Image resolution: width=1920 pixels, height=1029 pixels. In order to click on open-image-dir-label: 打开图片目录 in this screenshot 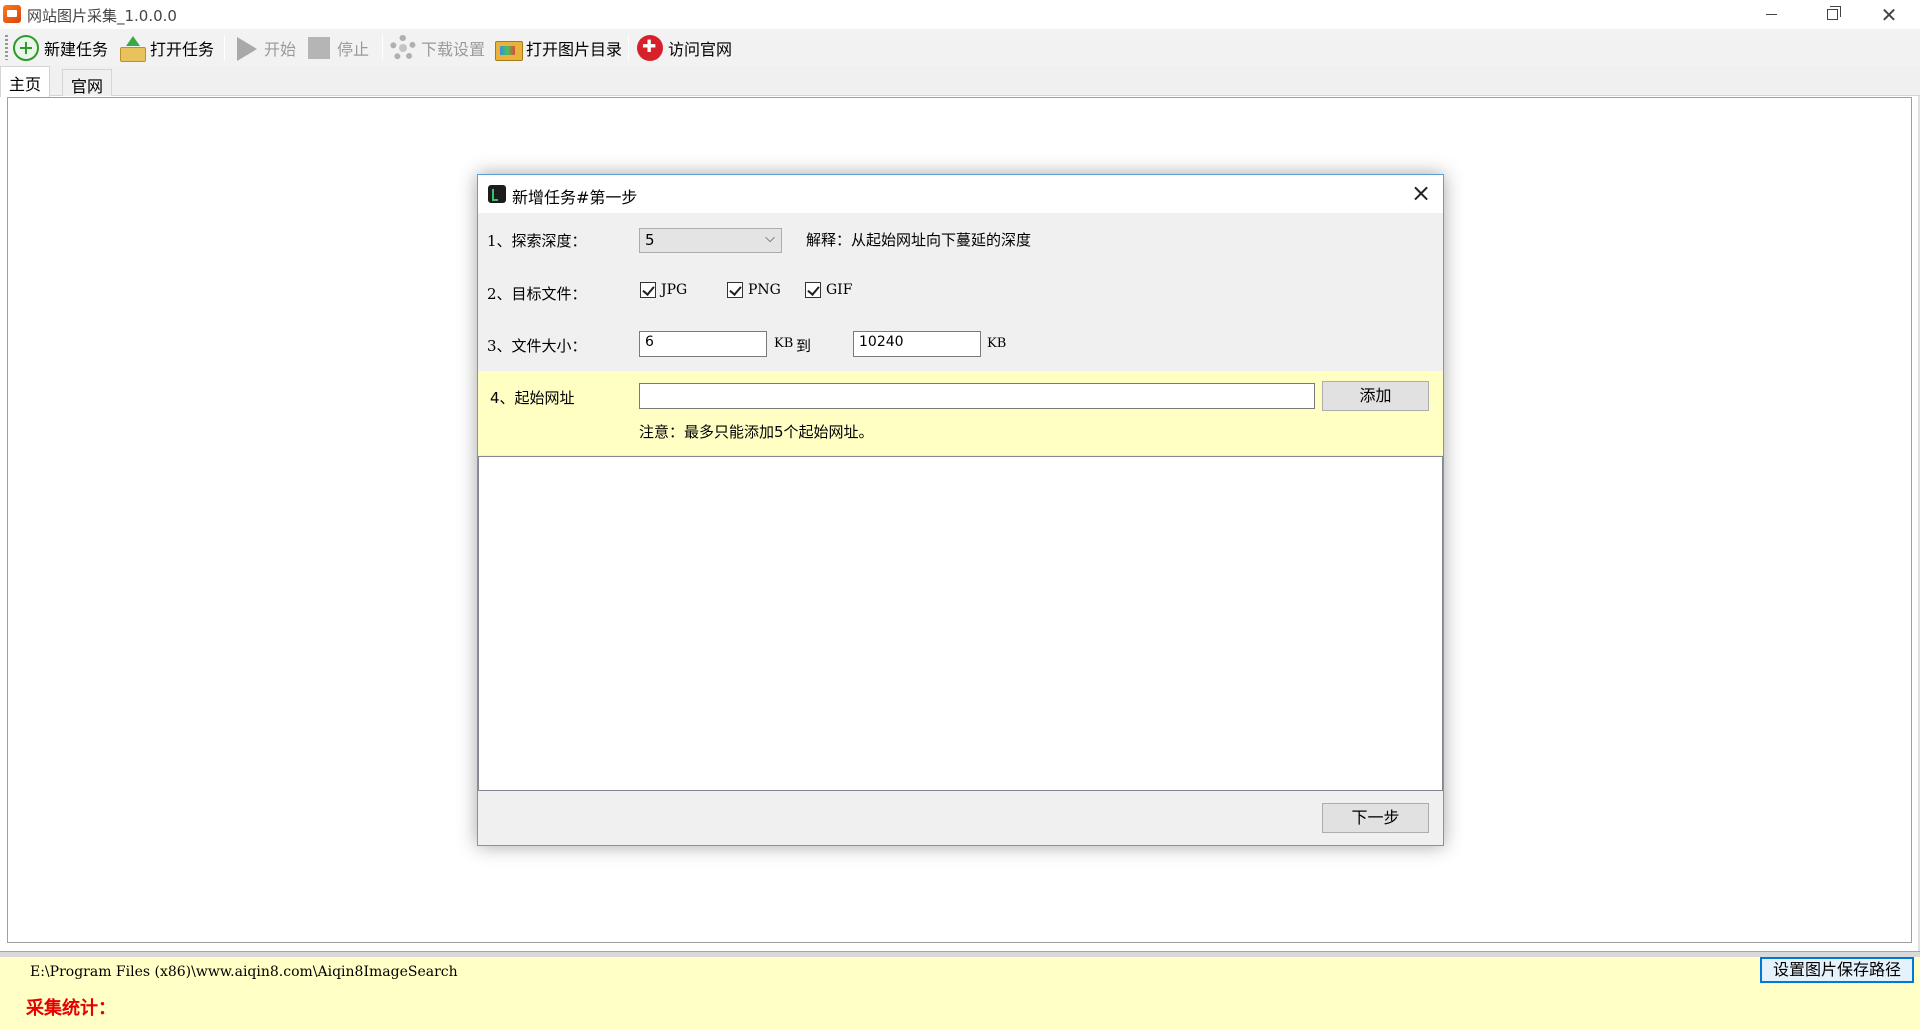, I will do `click(574, 49)`.